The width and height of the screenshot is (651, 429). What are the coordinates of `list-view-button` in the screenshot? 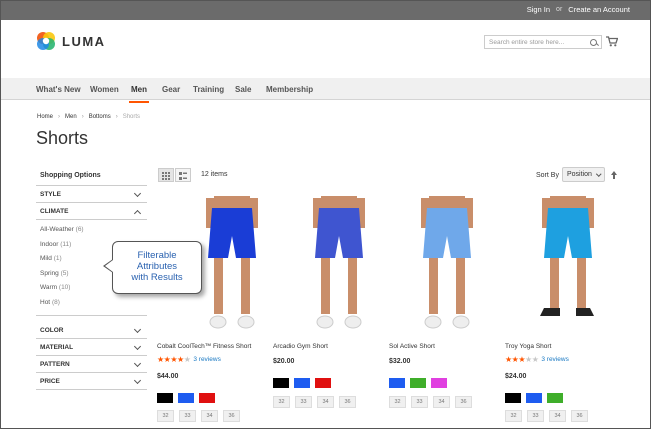 It's located at (183, 175).